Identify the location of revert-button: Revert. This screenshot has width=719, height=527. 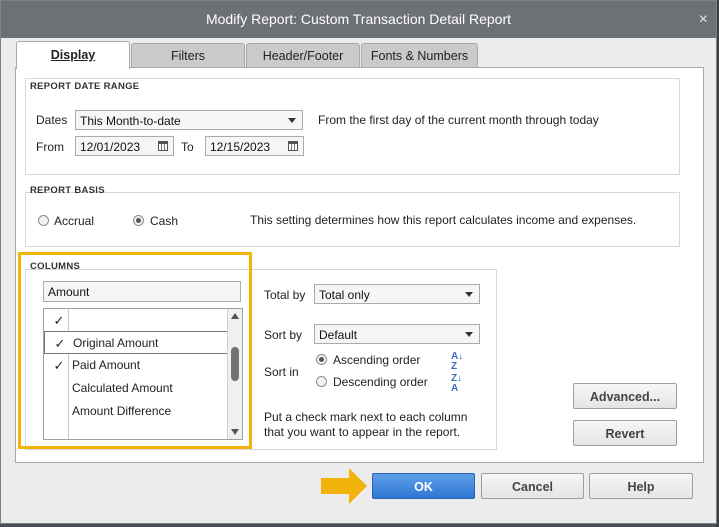
(625, 433).